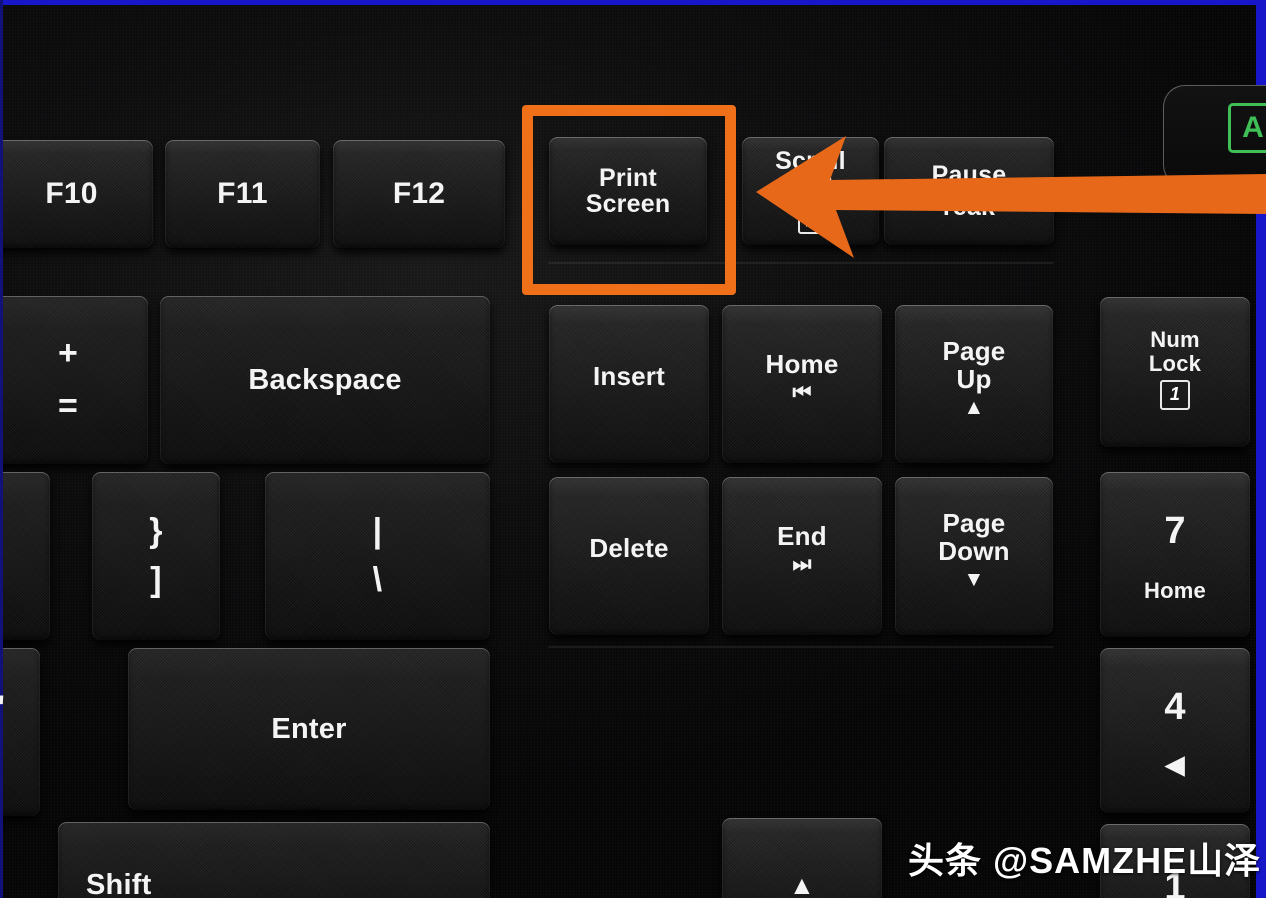  Describe the element at coordinates (1175, 554) in the screenshot. I see `key-numpad-7-home: 7 Home` at that location.